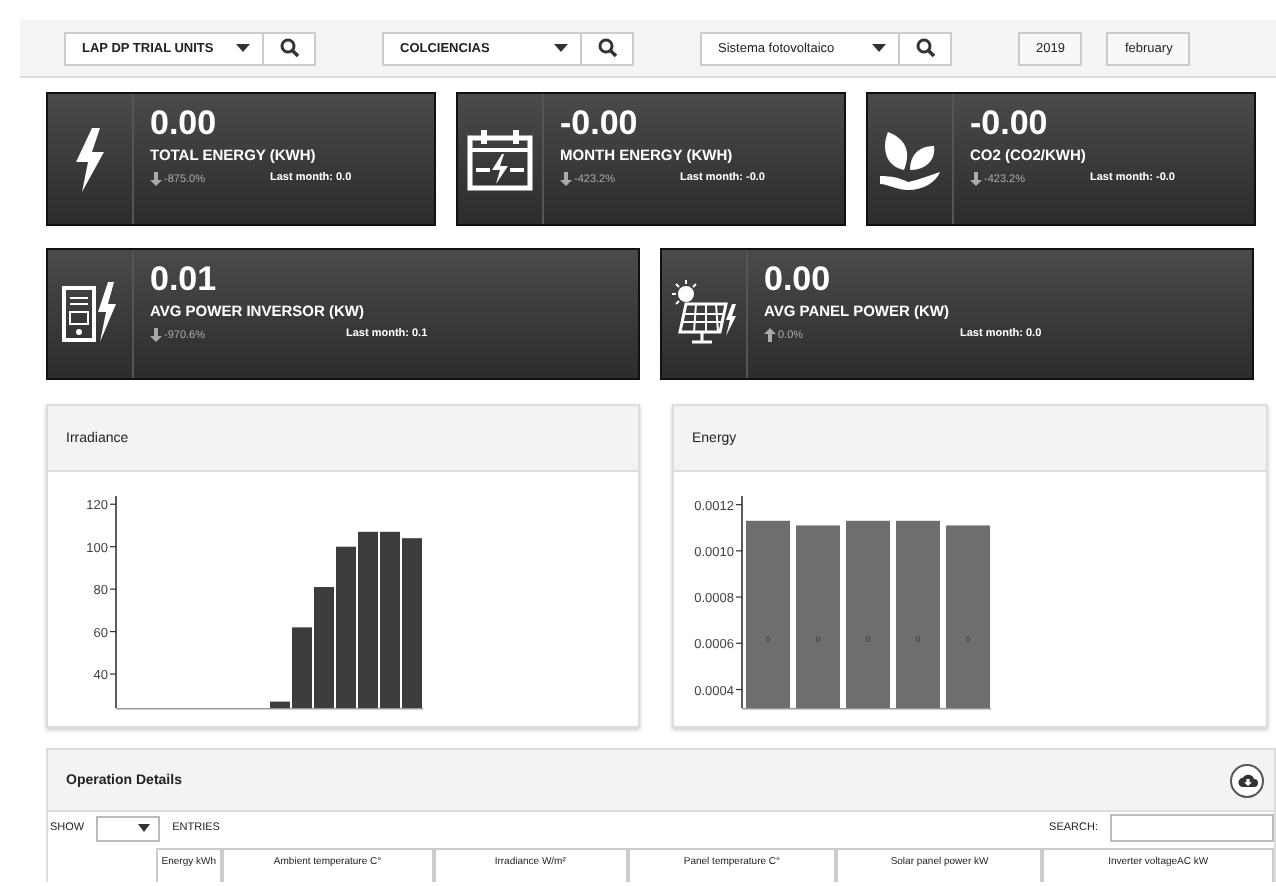  Describe the element at coordinates (90, 314) in the screenshot. I see `inverter-icon` at that location.